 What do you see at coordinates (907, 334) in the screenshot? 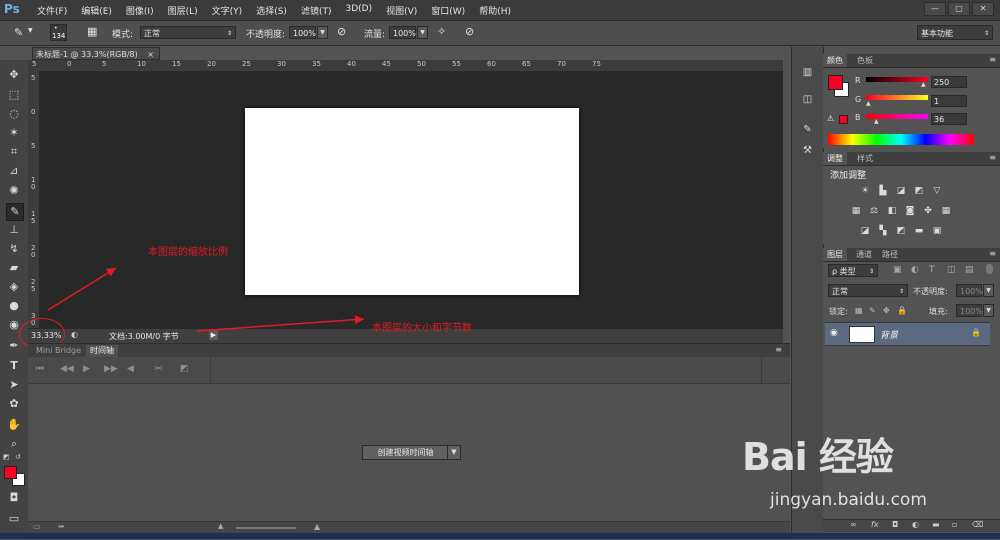
I see `layer-row-background: ◉ 背景 🔒` at bounding box center [907, 334].